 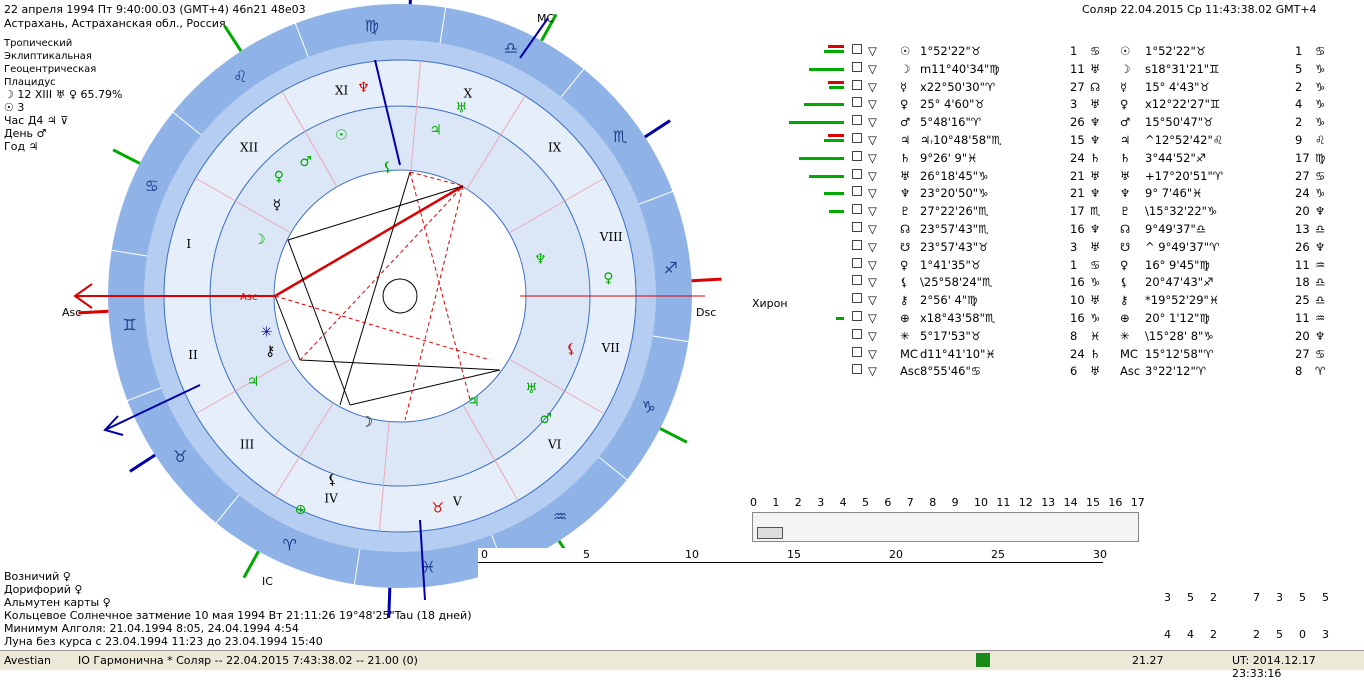 I want to click on planet-table-cell: 5°48'16"♈, so click(x=951, y=122).